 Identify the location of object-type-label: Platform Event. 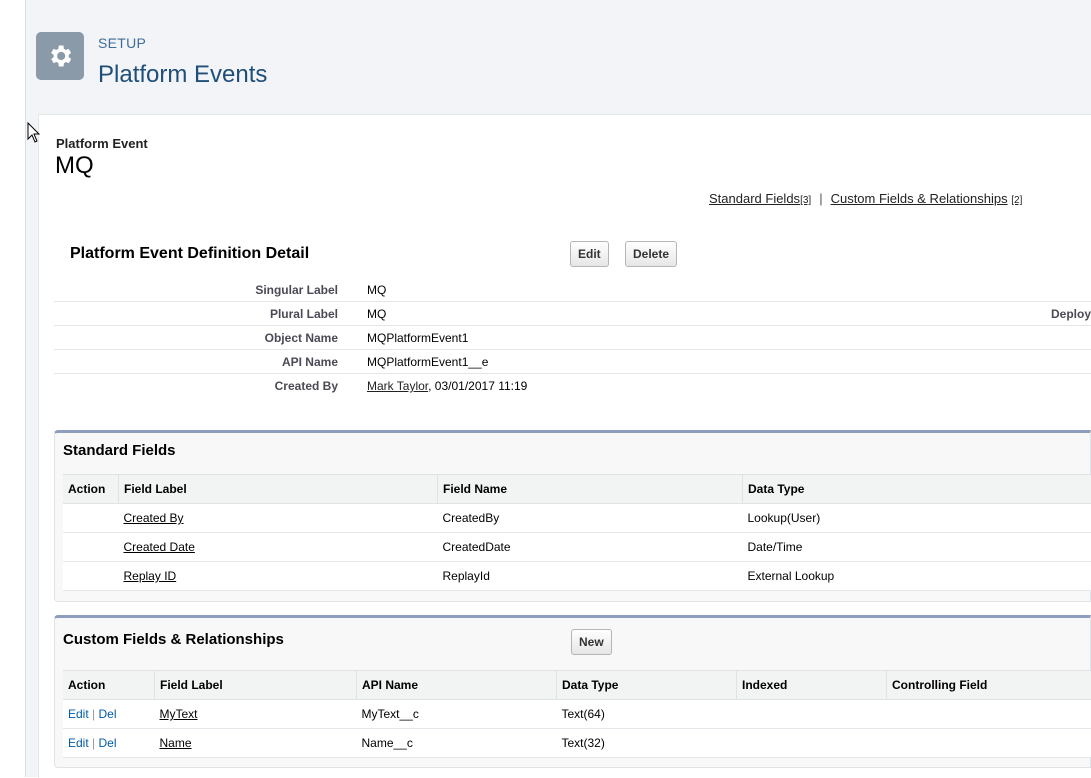
(102, 143).